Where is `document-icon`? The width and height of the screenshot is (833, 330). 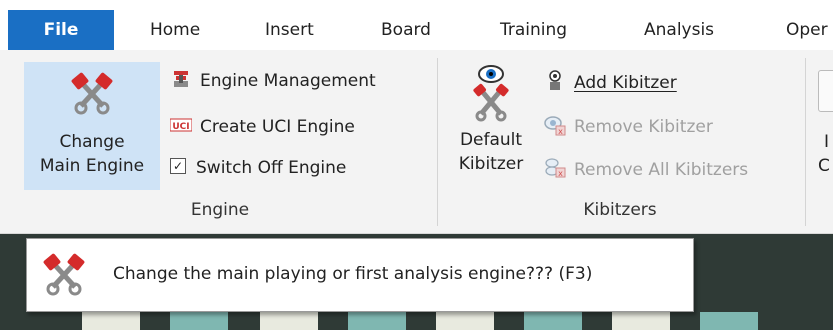 document-icon is located at coordinates (825, 91).